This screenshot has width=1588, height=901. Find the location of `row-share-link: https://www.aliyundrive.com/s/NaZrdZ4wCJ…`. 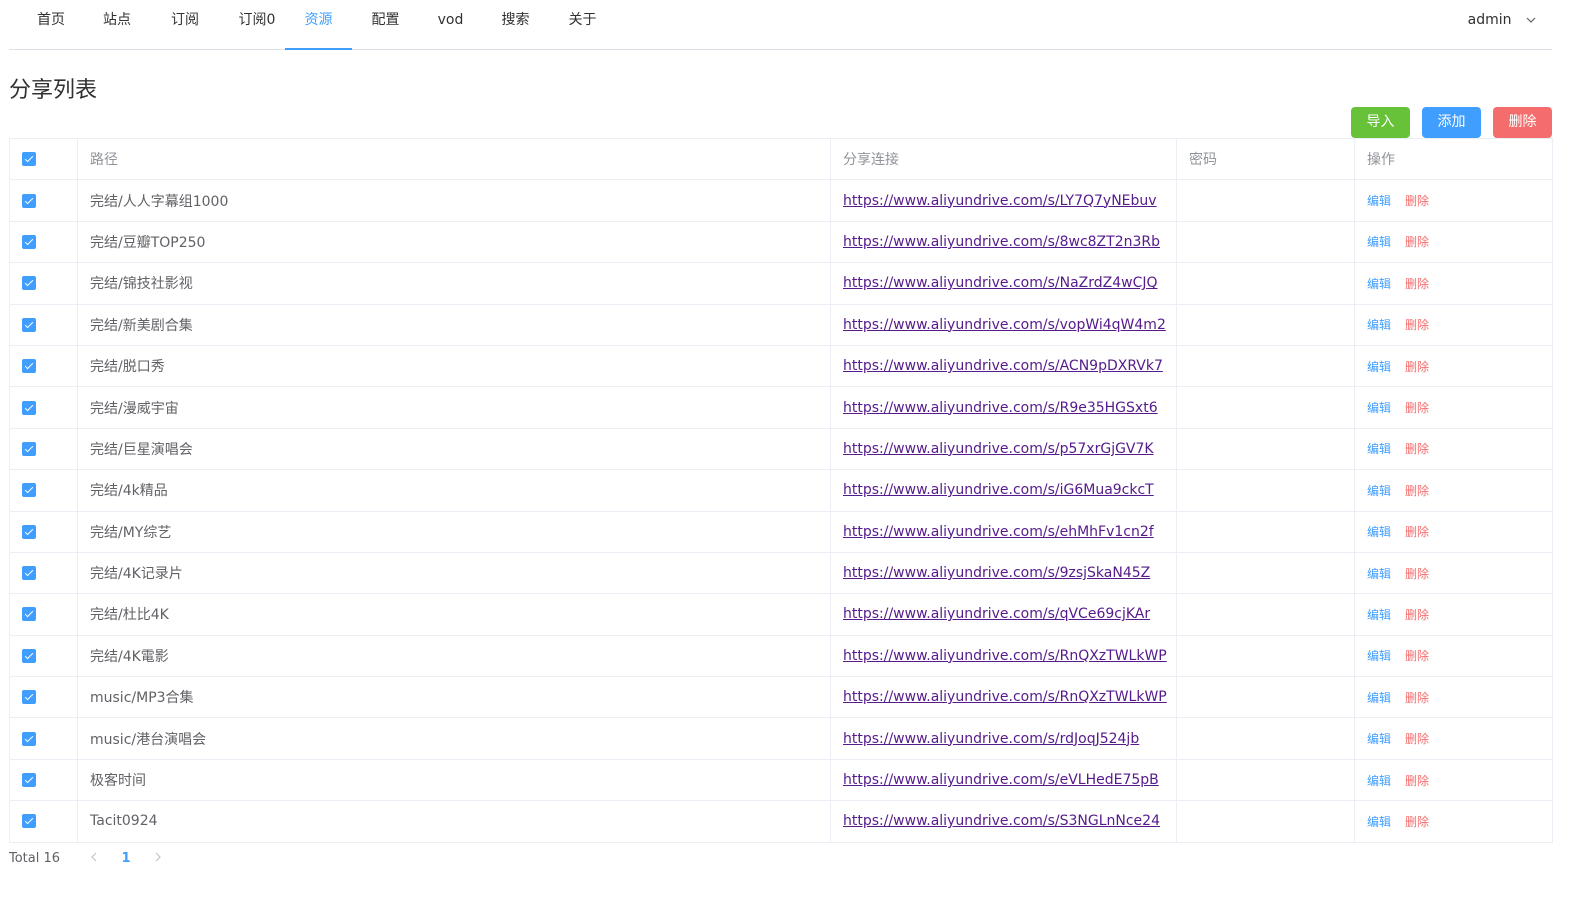

row-share-link: https://www.aliyundrive.com/s/NaZrdZ4wCJ… is located at coordinates (1000, 283).